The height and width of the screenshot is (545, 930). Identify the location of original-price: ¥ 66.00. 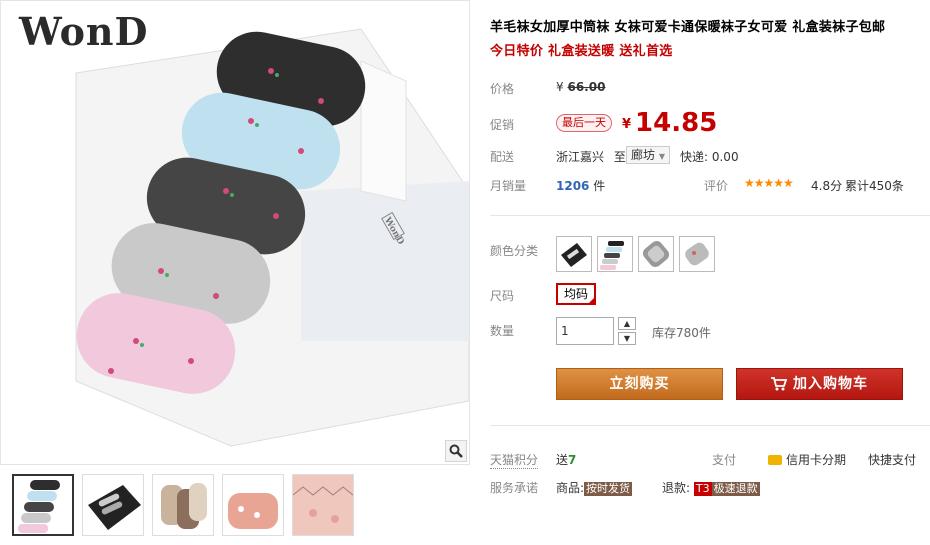
(580, 87).